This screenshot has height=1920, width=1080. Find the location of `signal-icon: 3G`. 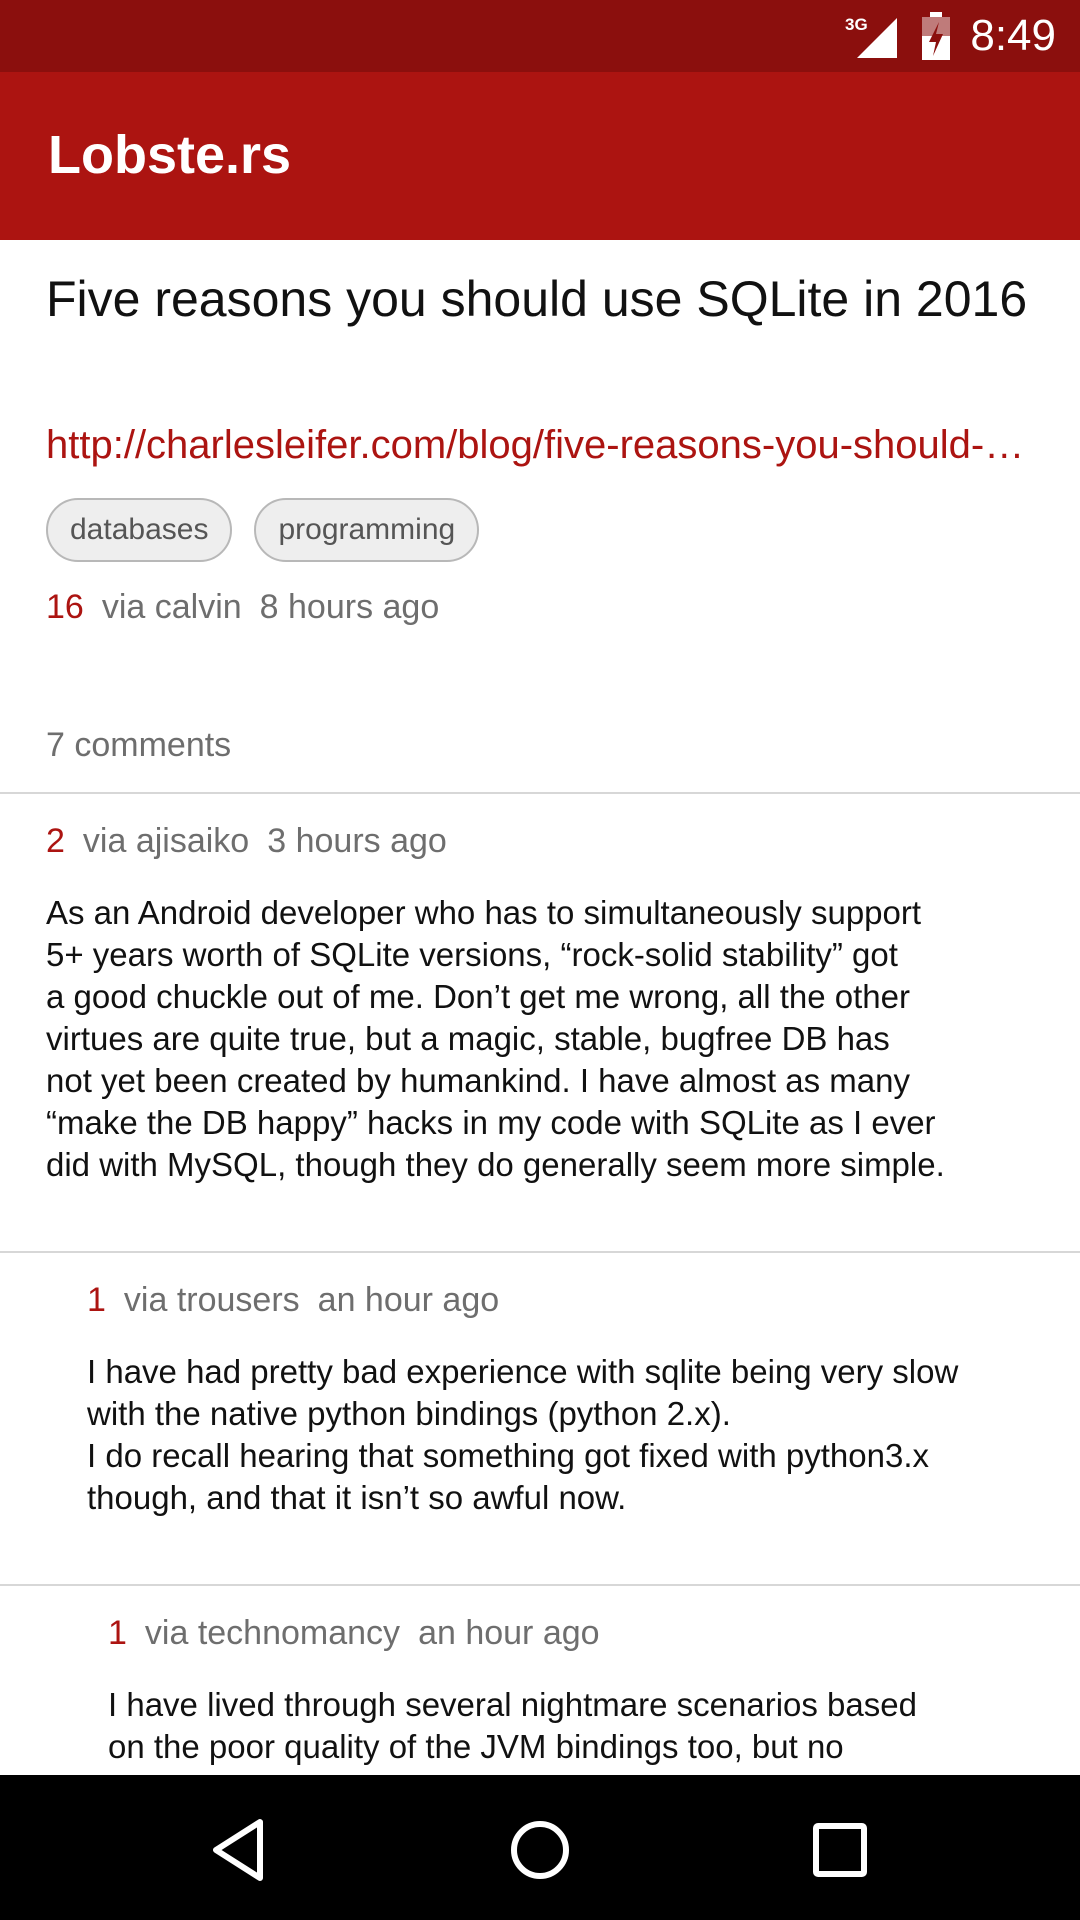

signal-icon: 3G is located at coordinates (871, 36).